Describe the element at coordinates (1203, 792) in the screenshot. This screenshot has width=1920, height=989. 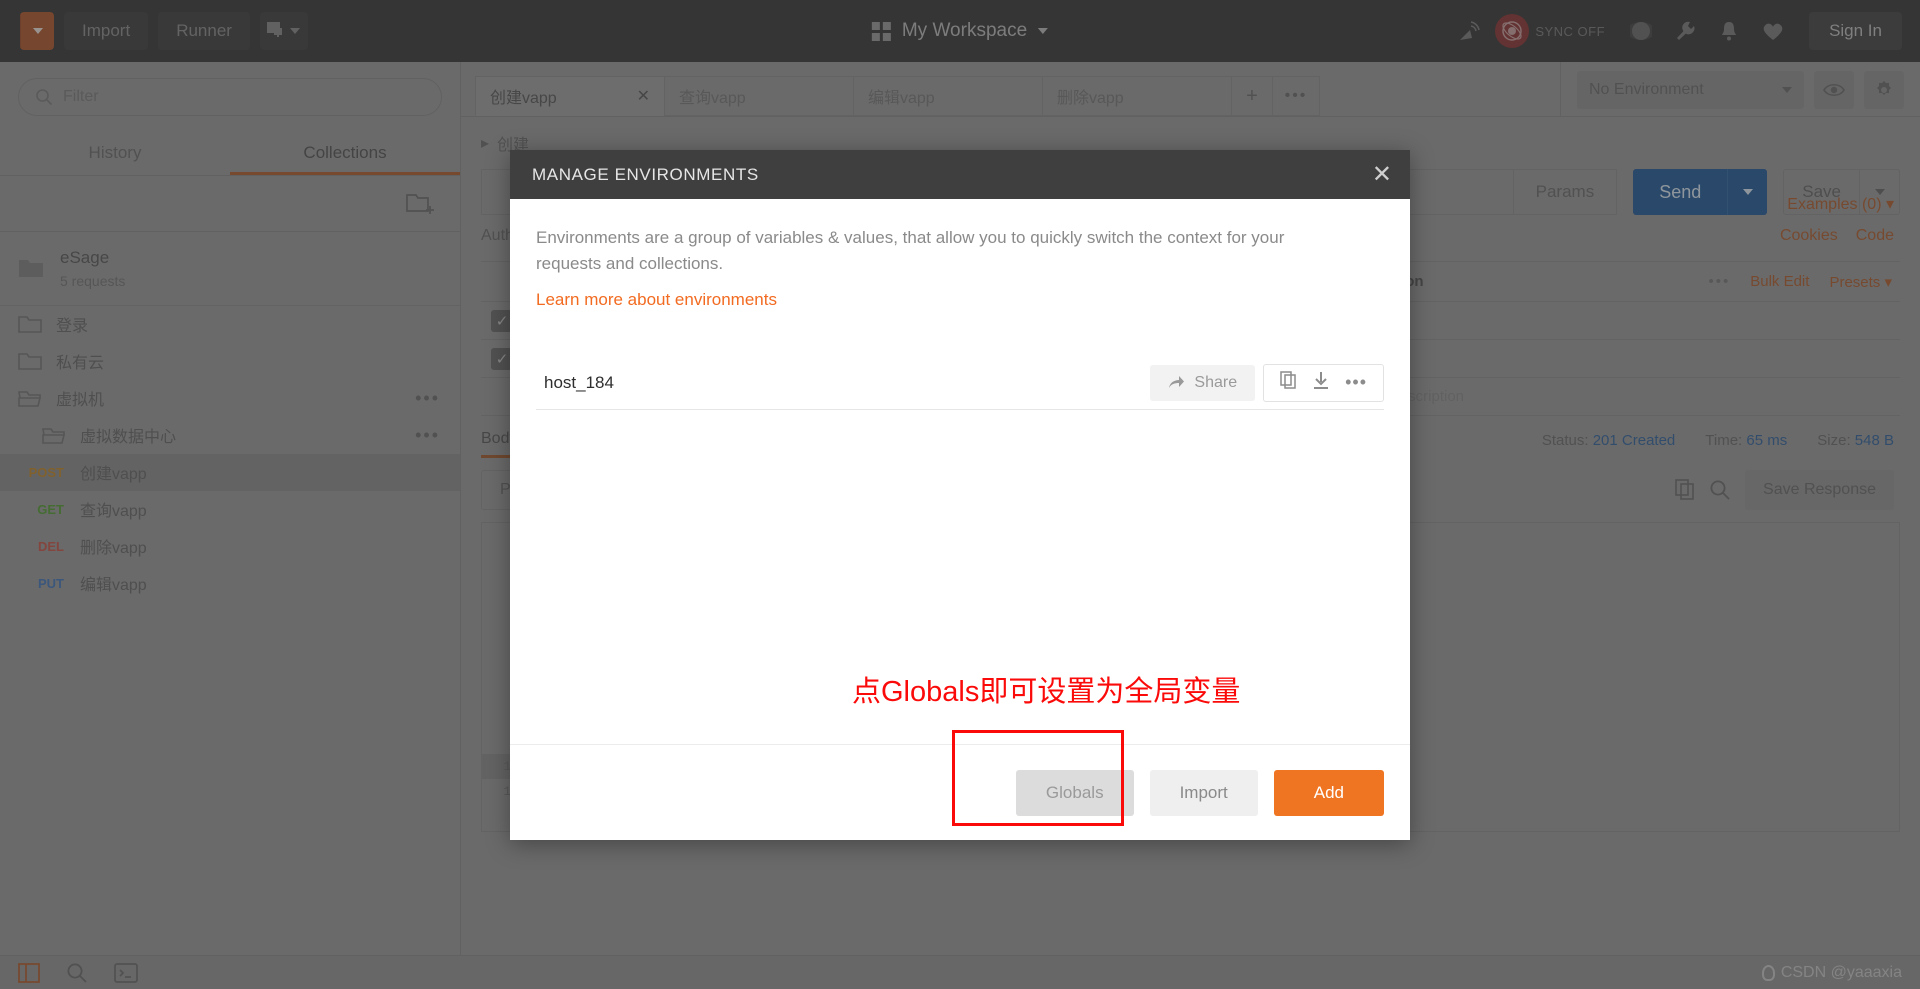
I see `import-button: Import` at that location.